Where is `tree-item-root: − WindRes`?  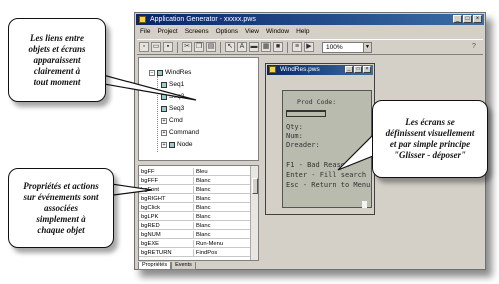 tree-item-root: − WindRes is located at coordinates (170, 72).